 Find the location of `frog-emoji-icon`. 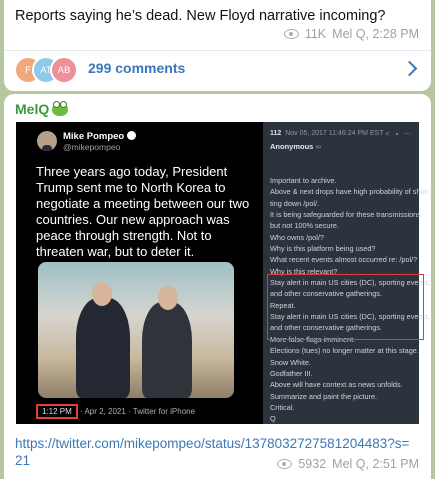

frog-emoji-icon is located at coordinates (60, 108).